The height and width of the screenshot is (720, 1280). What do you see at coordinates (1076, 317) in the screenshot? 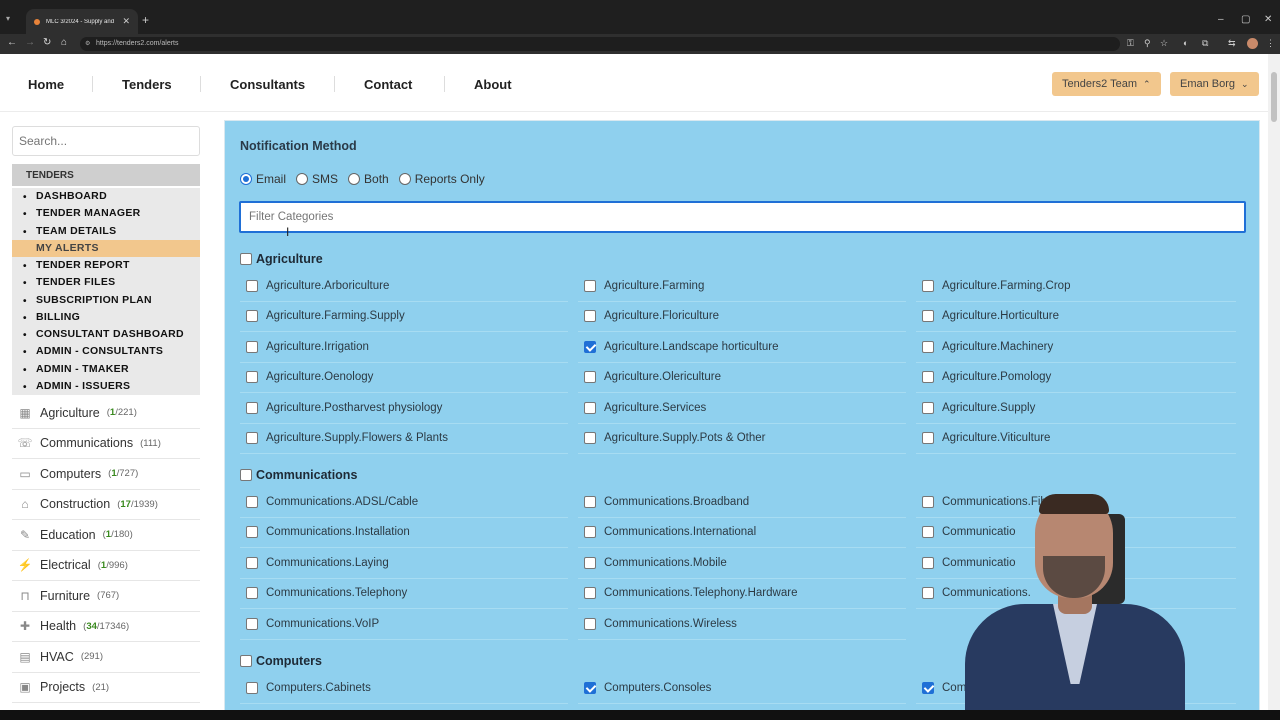
I see `category-option: Agriculture.Horticulture` at bounding box center [1076, 317].